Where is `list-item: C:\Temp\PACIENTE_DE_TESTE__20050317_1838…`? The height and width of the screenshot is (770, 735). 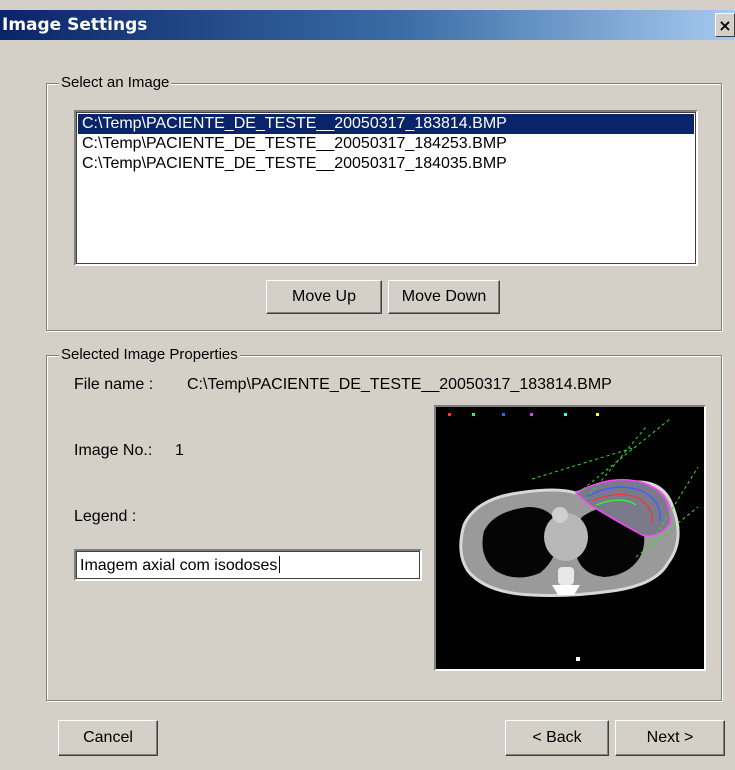 list-item: C:\Temp\PACIENTE_DE_TESTE__20050317_1838… is located at coordinates (386, 124).